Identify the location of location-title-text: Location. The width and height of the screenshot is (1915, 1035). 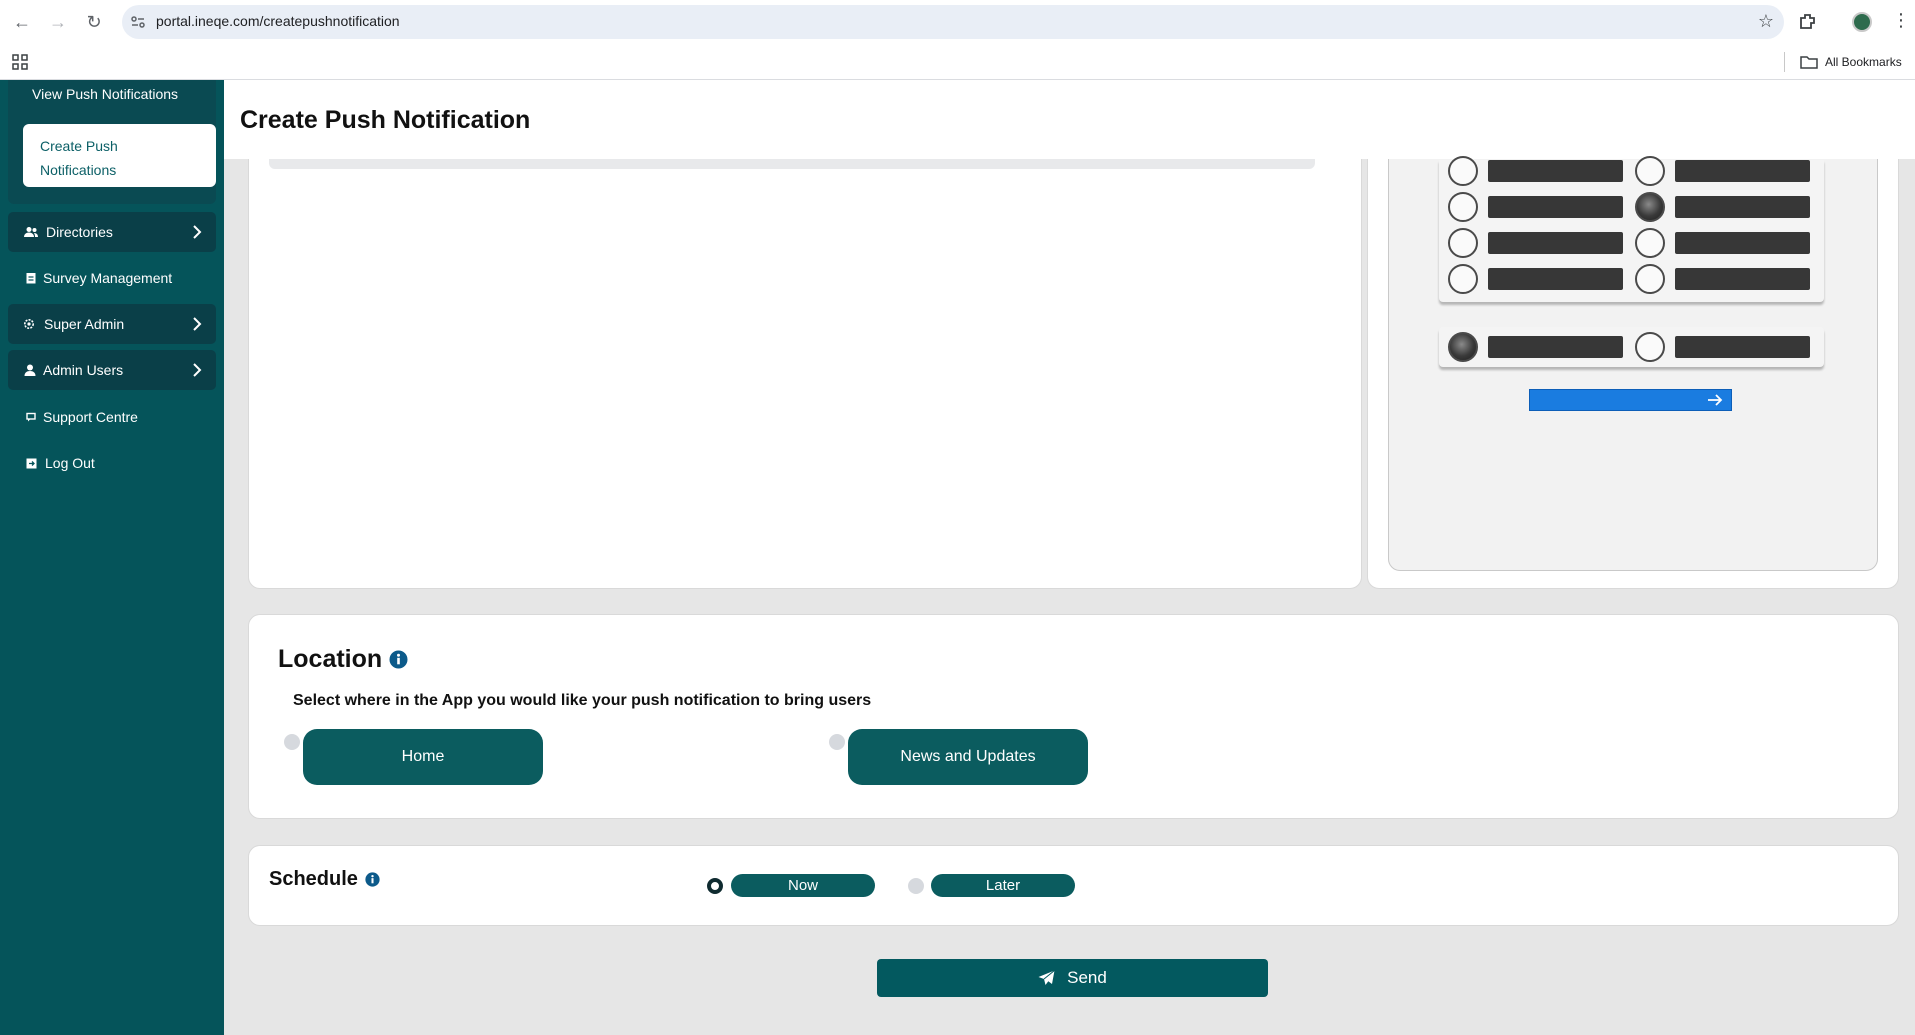
(330, 659).